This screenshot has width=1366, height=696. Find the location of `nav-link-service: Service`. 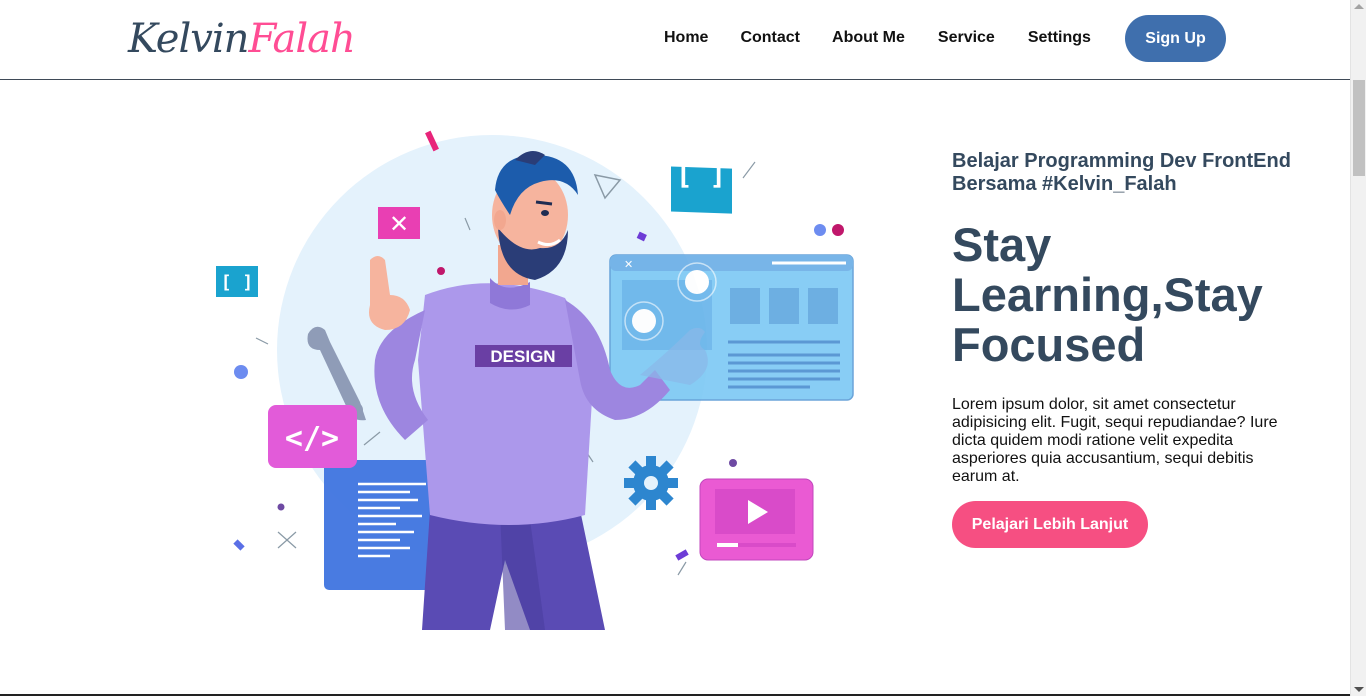

nav-link-service: Service is located at coordinates (966, 38).